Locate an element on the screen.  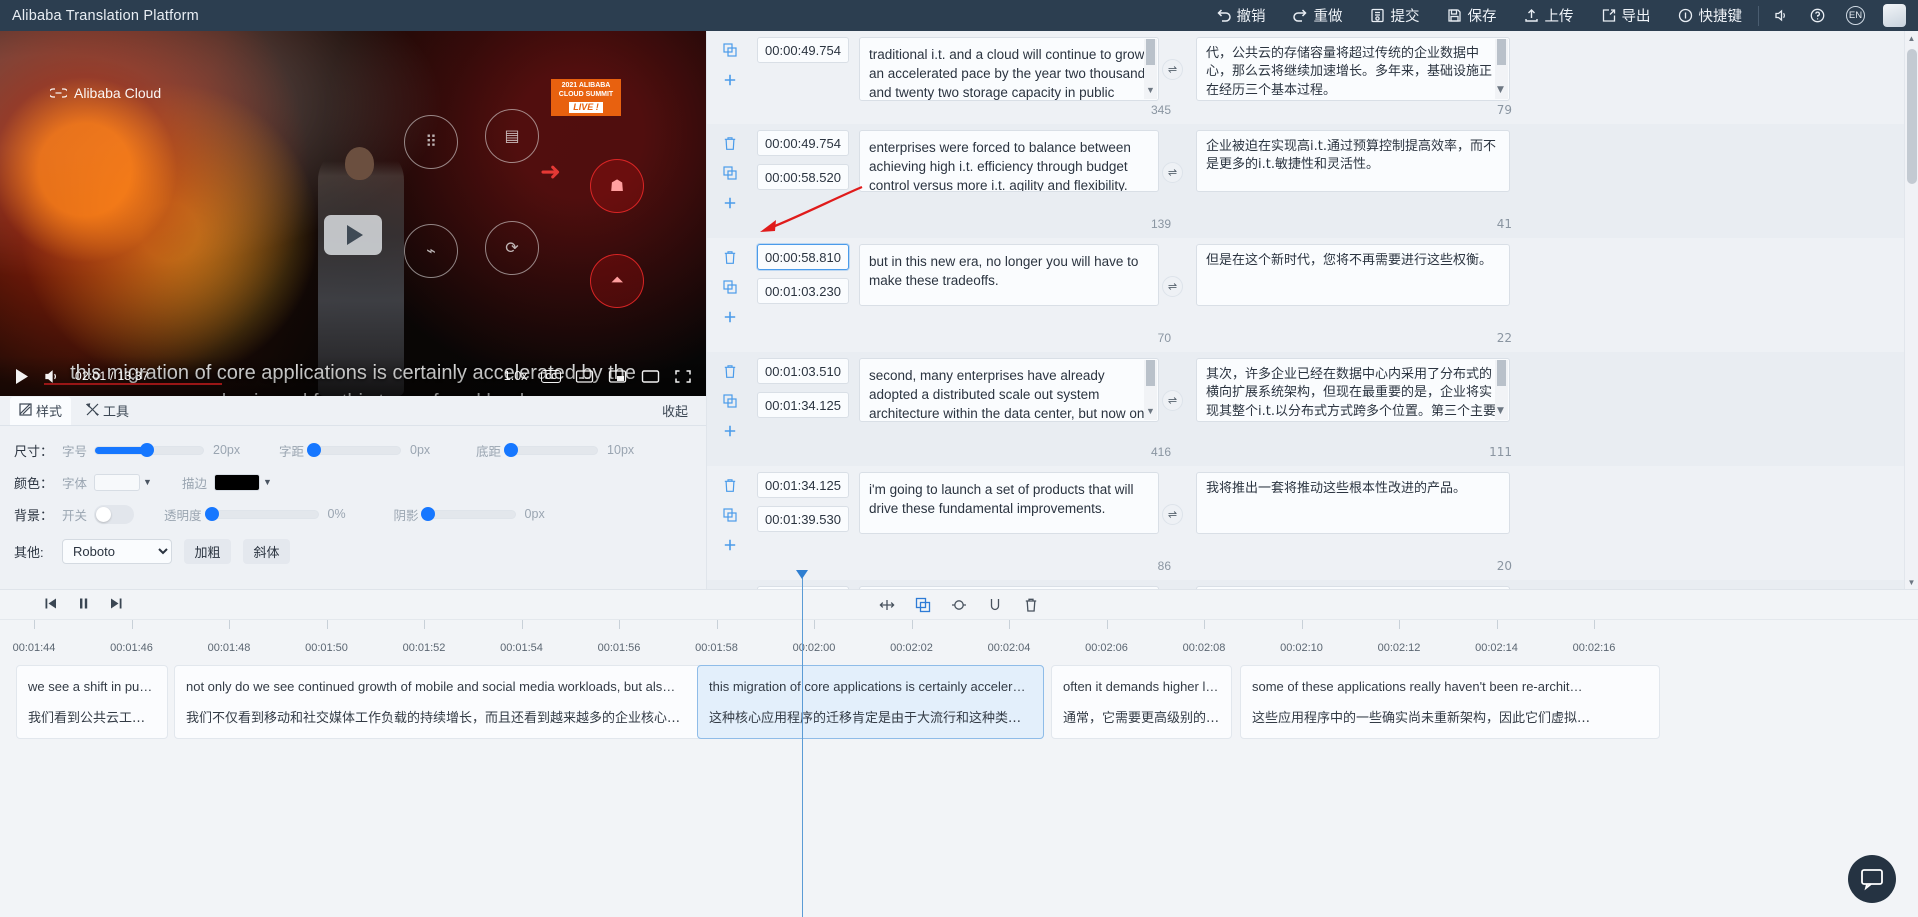
playback-speed-button: 1.0x is located at coordinates (516, 376).